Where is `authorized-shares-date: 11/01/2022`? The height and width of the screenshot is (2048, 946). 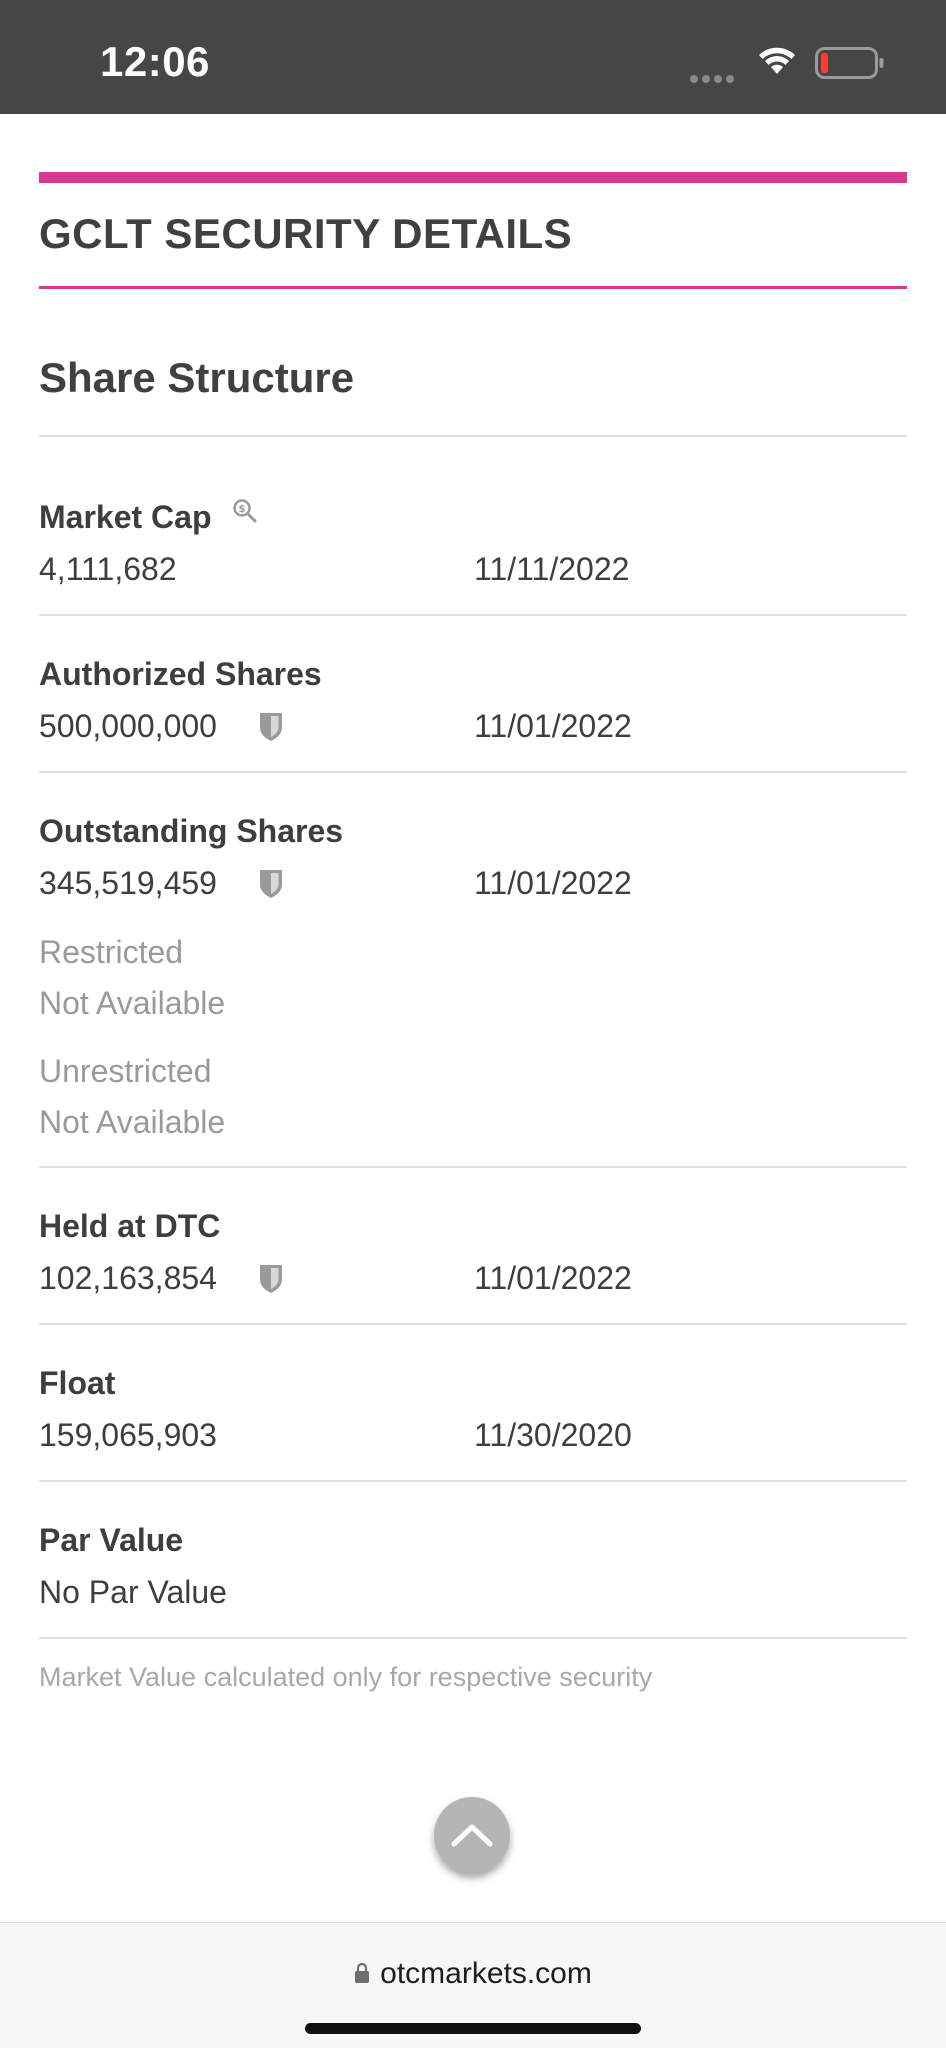 authorized-shares-date: 11/01/2022 is located at coordinates (553, 726).